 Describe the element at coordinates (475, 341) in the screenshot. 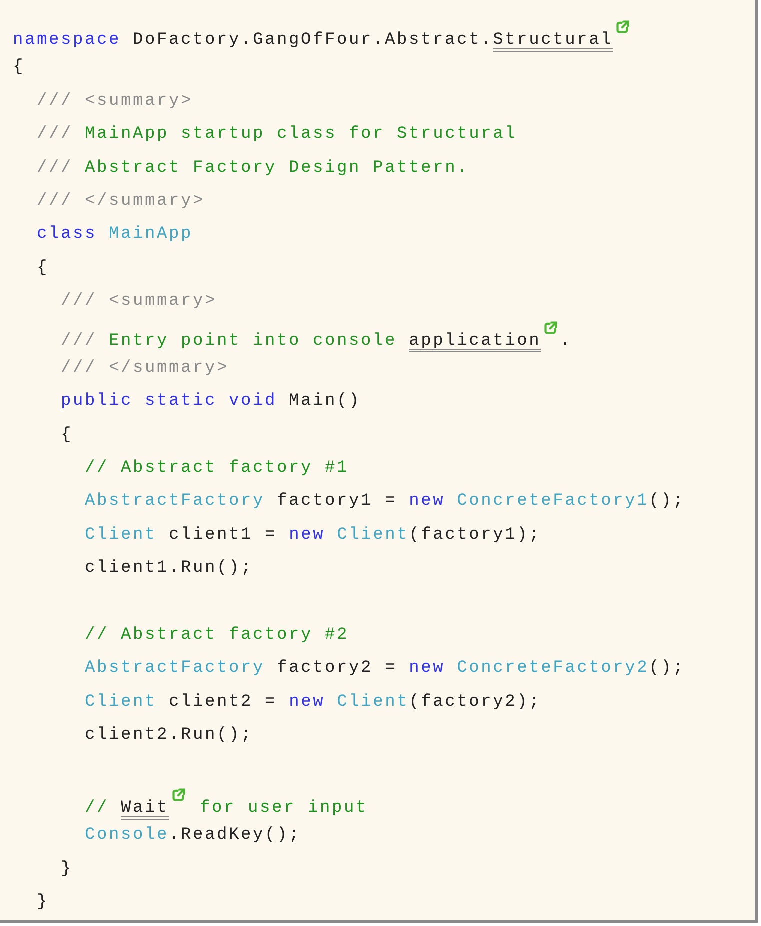

I see `link: application` at that location.